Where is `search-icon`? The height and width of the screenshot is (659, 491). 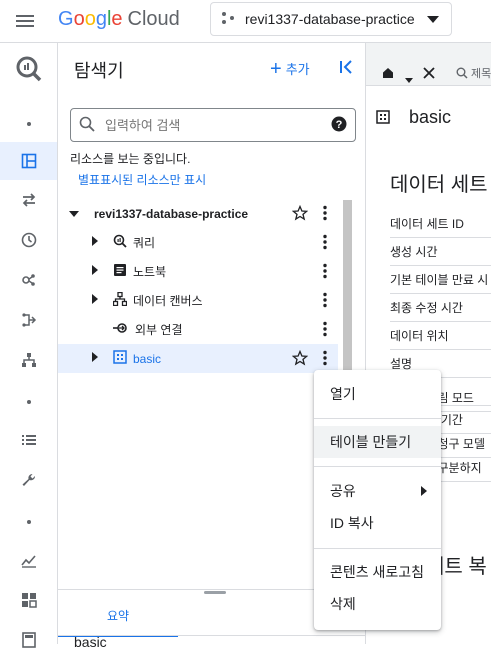
search-icon is located at coordinates (87, 125).